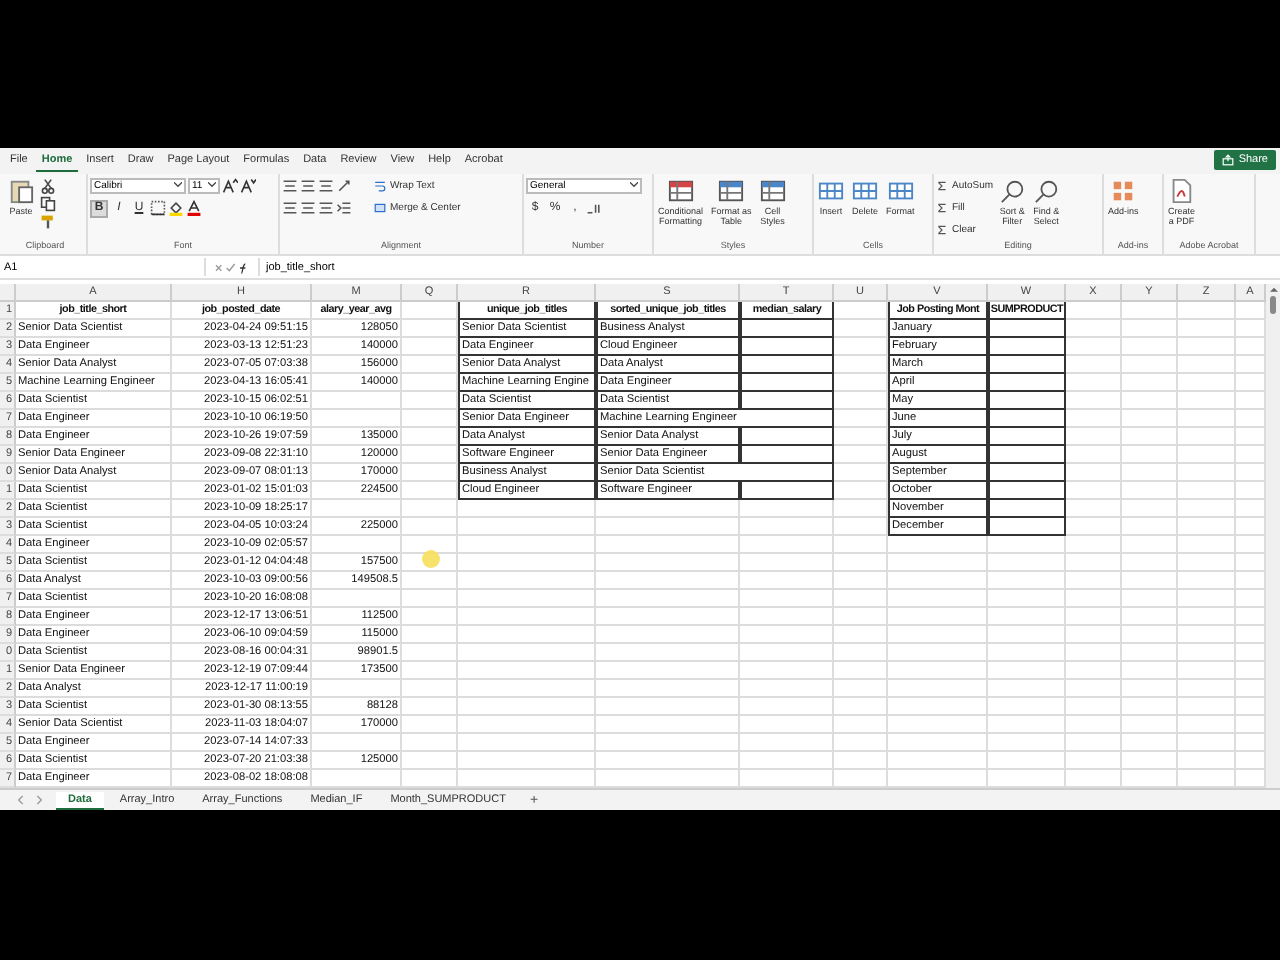 The image size is (1280, 960). What do you see at coordinates (48, 203) in the screenshot?
I see `copy-icon` at bounding box center [48, 203].